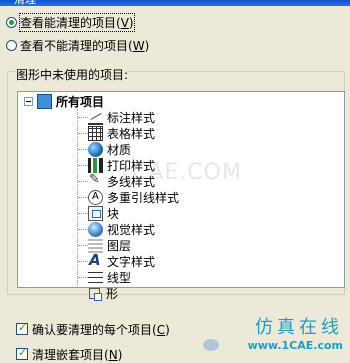 The height and width of the screenshot is (363, 350). Describe the element at coordinates (131, 117) in the screenshot. I see `tree-item-label: 标注样式` at that location.